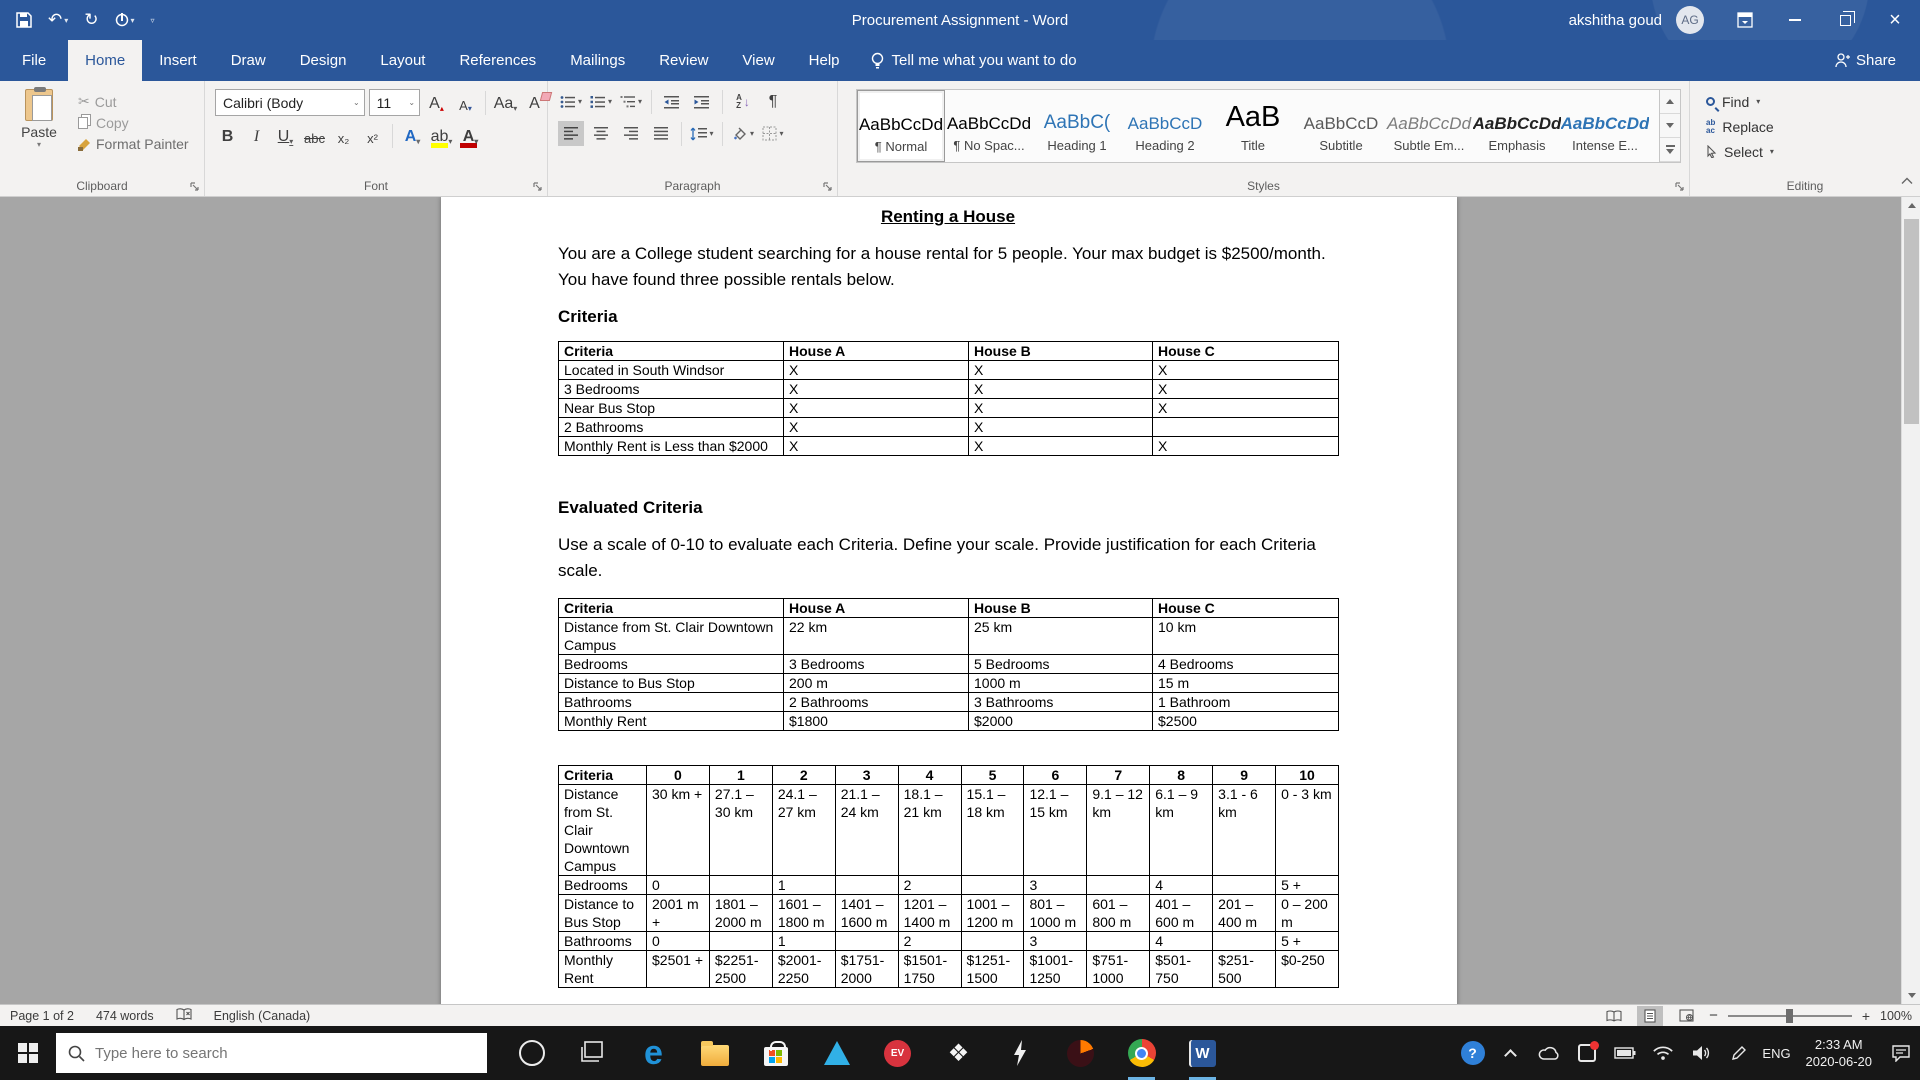 The height and width of the screenshot is (1080, 1920). What do you see at coordinates (133, 123) in the screenshot?
I see `copy-button: Copy` at bounding box center [133, 123].